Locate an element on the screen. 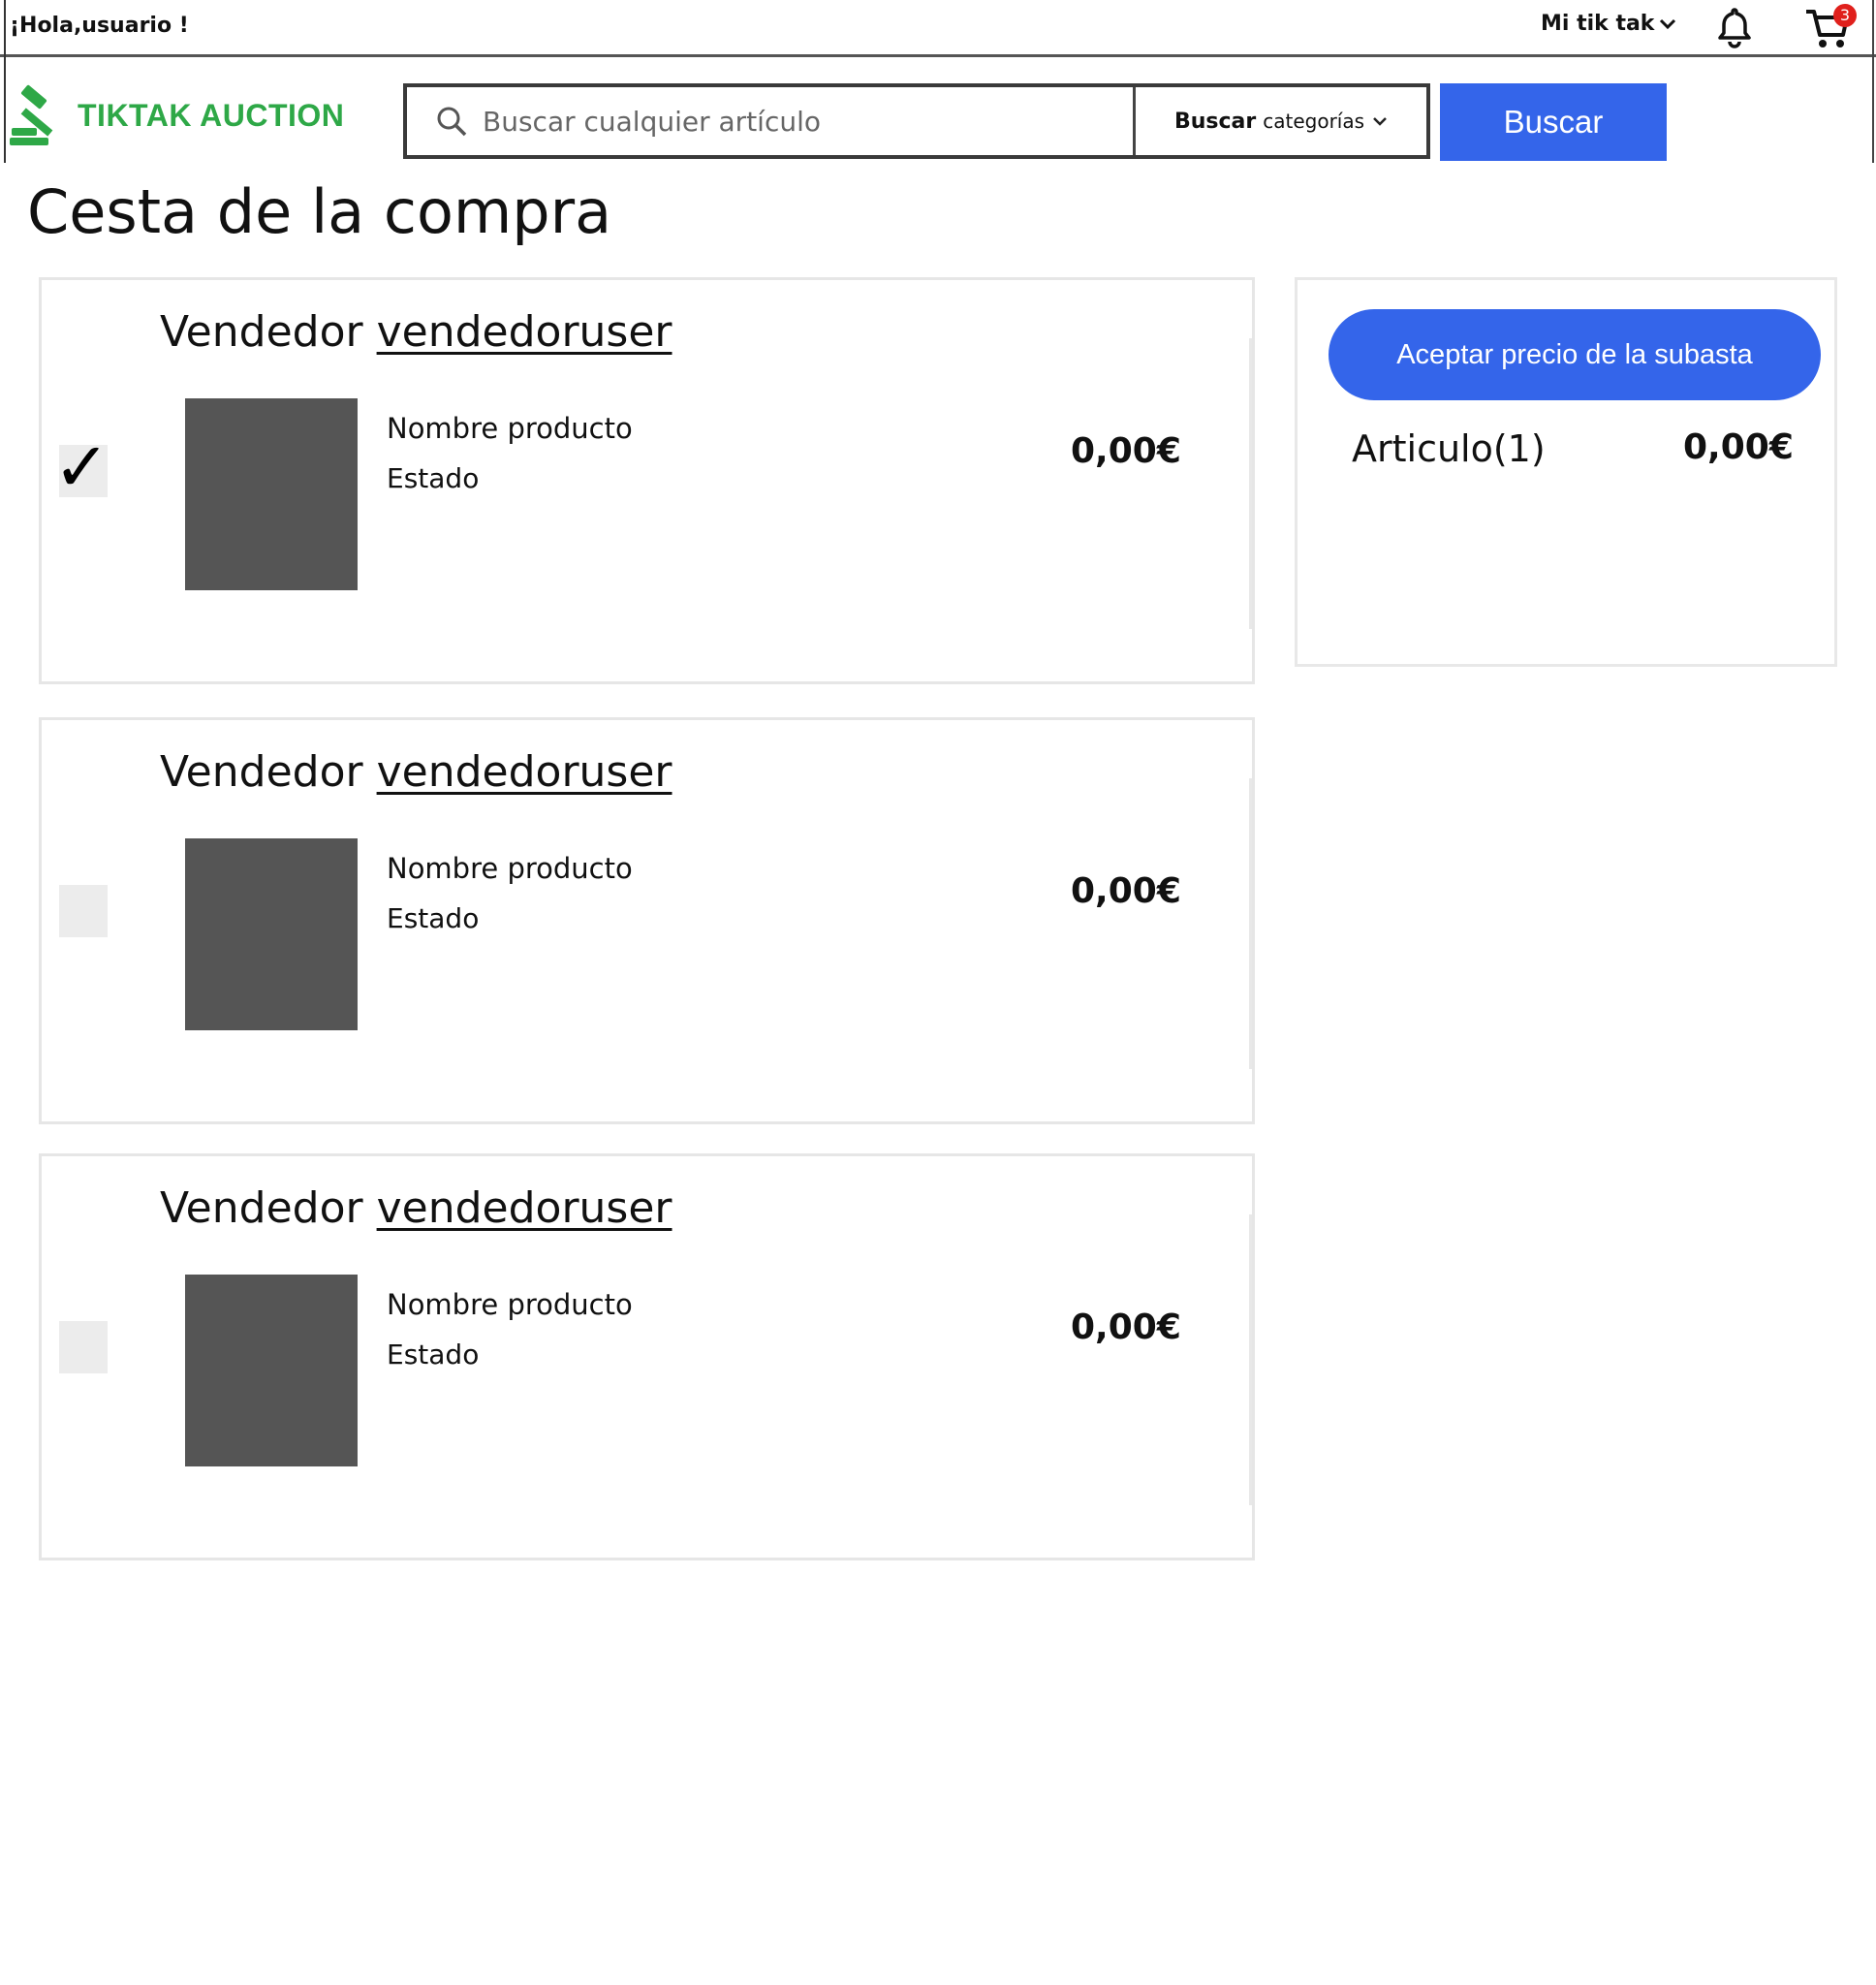 The image size is (1876, 1985). gavel-logo-icon is located at coordinates (32, 114).